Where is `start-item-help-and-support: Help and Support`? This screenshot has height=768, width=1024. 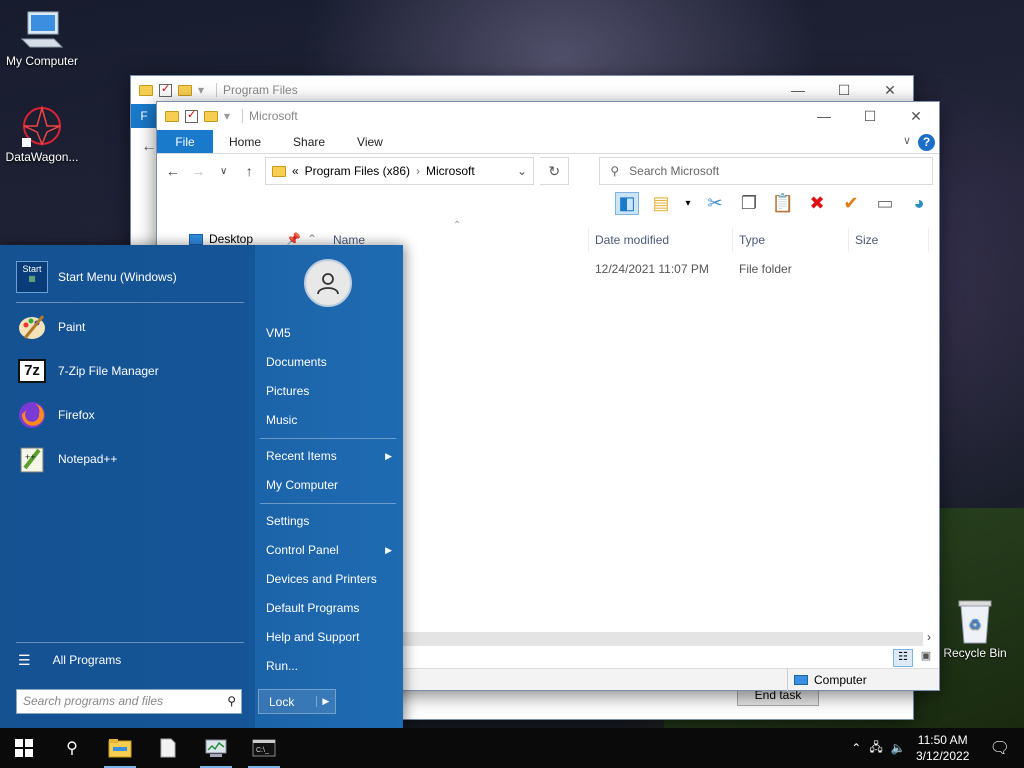 start-item-help-and-support: Help and Support is located at coordinates (331, 637).